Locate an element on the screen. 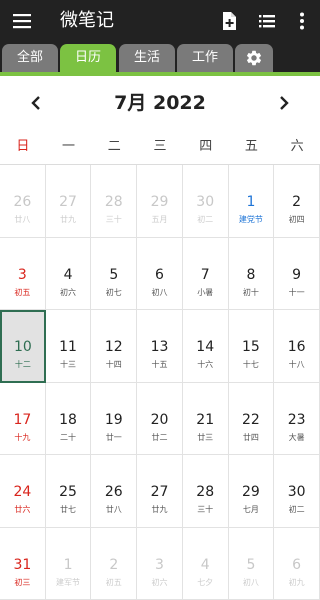 The image size is (320, 600). chevron-right-icon is located at coordinates (284, 103).